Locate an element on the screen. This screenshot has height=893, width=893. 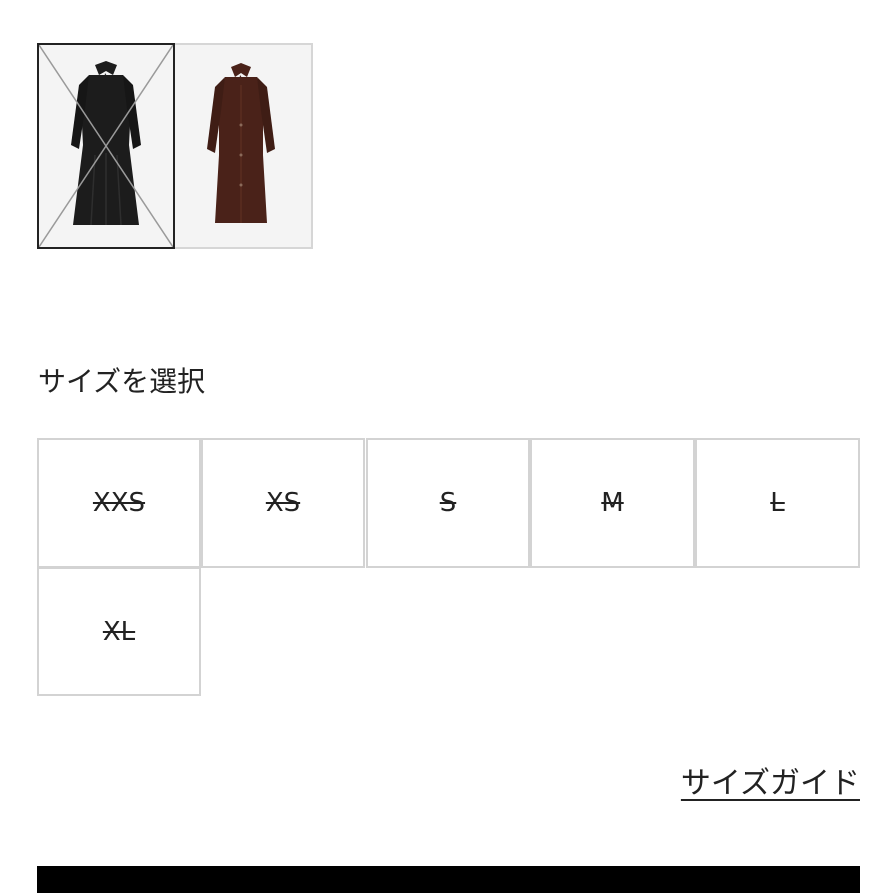
swatch-brown is located at coordinates (244, 146).